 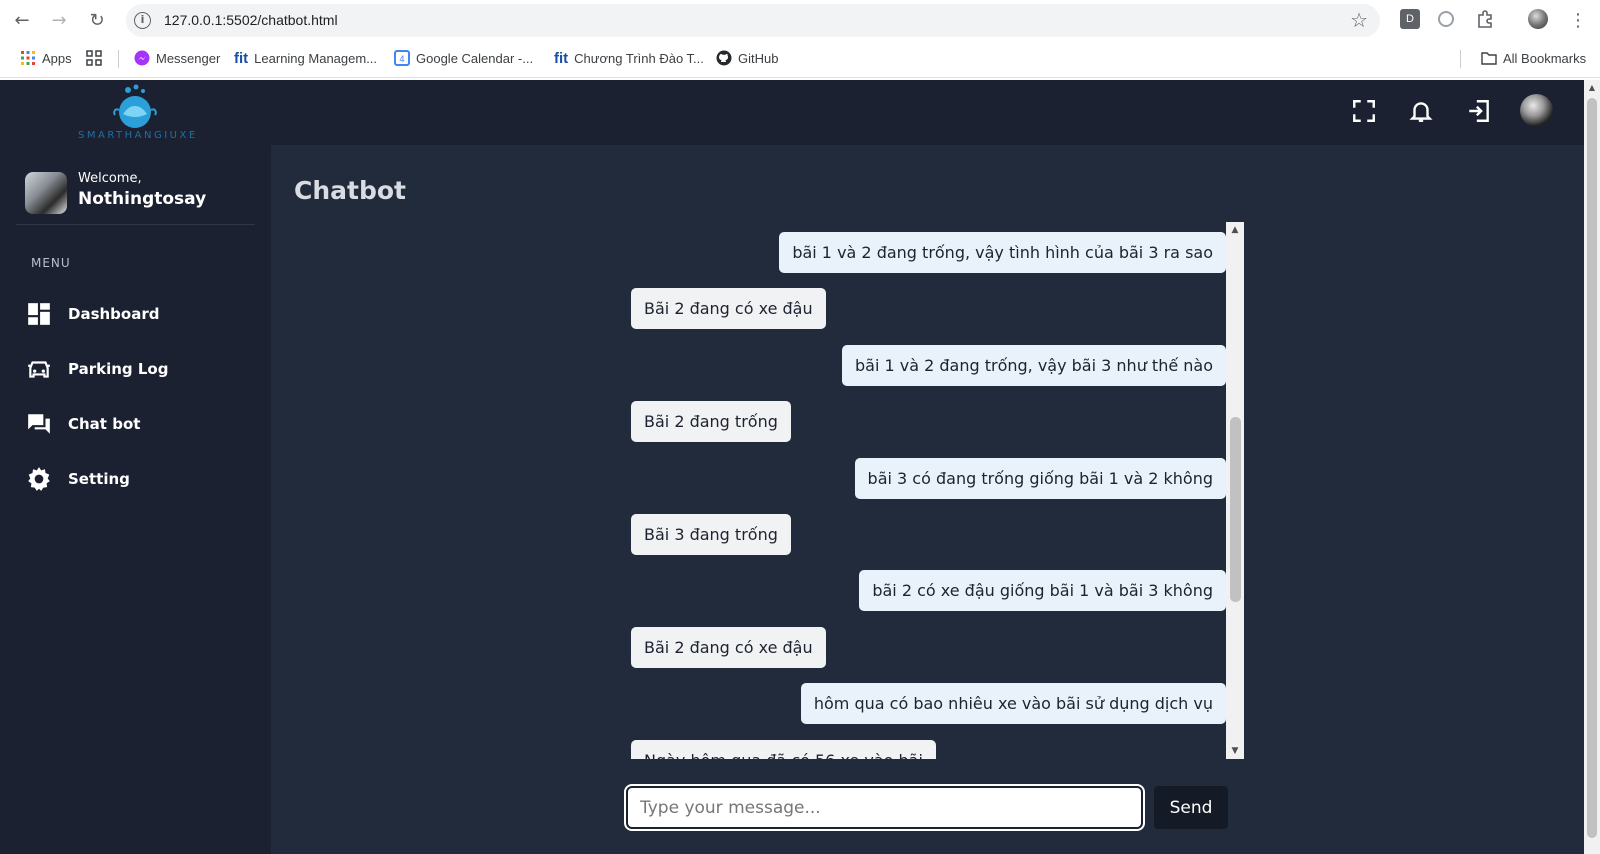 What do you see at coordinates (118, 369) in the screenshot?
I see `sidebar-item-label: Parking Log` at bounding box center [118, 369].